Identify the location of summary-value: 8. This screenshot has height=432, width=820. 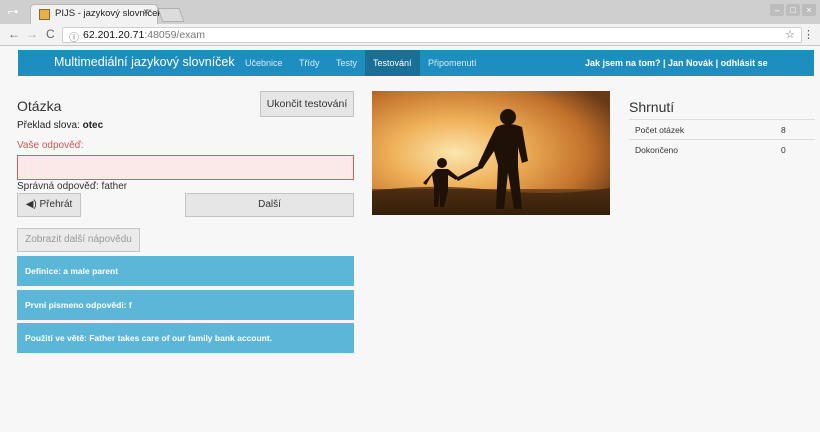
(783, 130).